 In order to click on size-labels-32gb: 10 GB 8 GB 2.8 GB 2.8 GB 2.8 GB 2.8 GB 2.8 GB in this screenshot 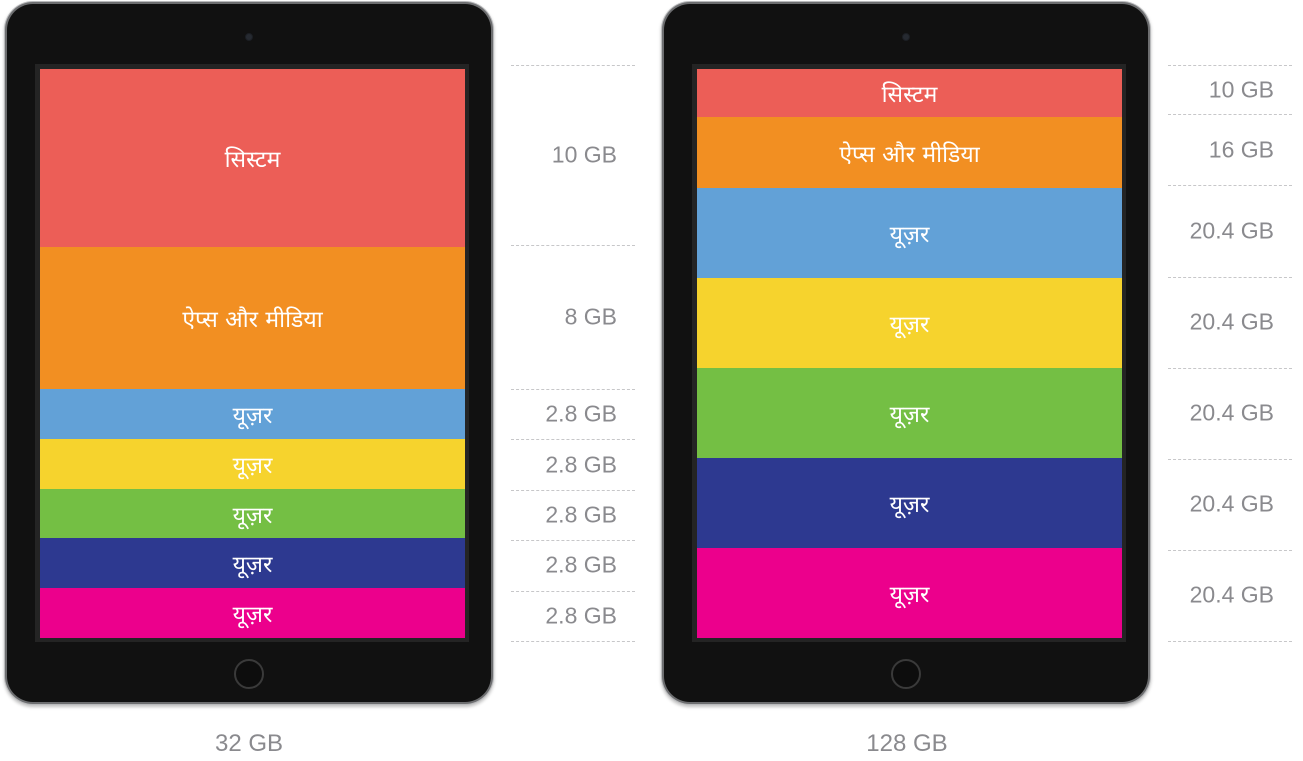, I will do `click(573, 380)`.